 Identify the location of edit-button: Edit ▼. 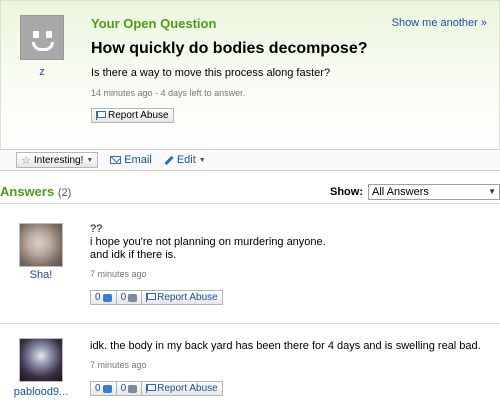
(185, 160).